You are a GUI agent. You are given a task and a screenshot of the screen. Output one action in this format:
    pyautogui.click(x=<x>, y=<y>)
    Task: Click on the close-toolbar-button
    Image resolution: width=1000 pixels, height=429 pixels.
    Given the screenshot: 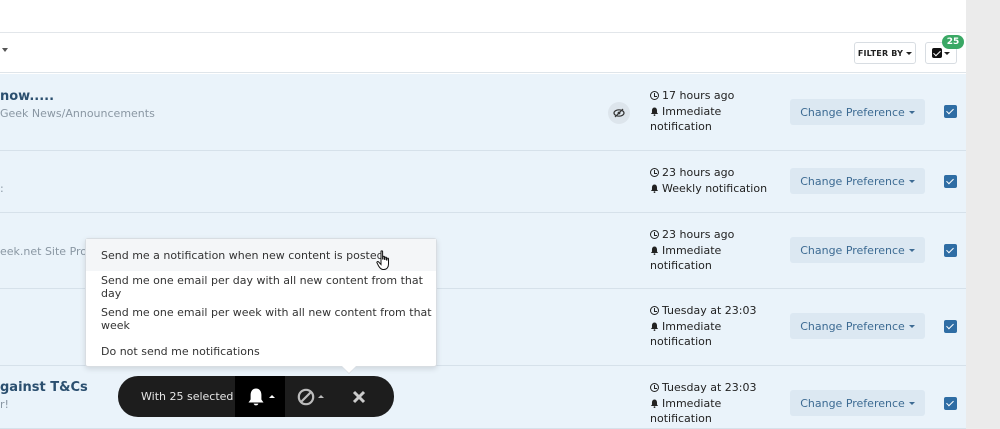 What is the action you would take?
    pyautogui.click(x=359, y=396)
    